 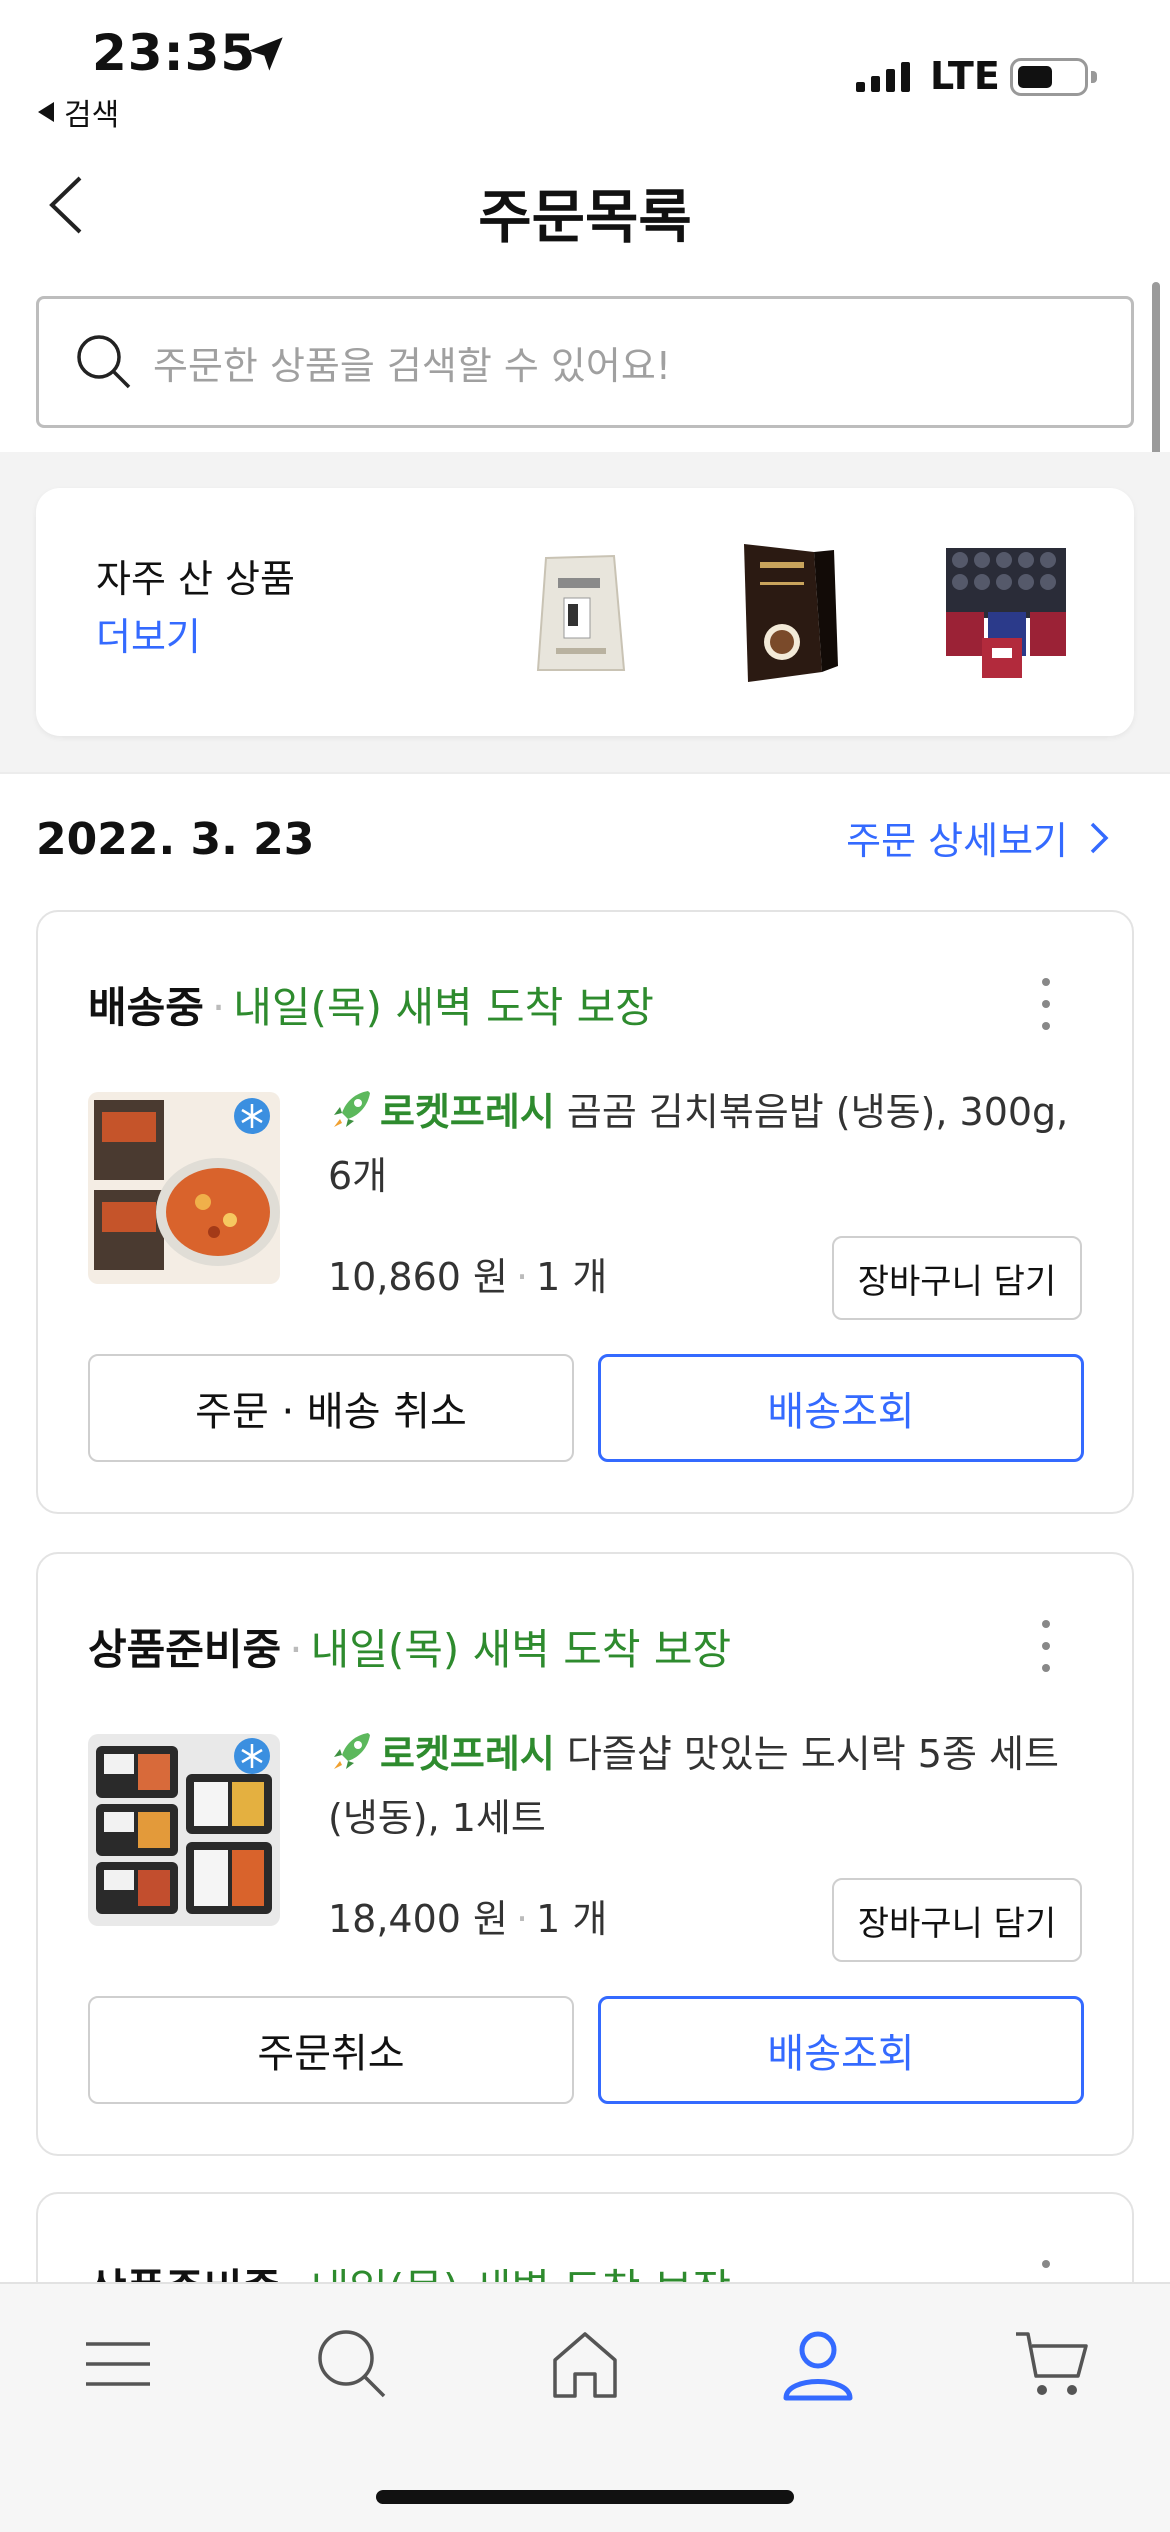 I want to click on home-indicator, so click(x=585, y=2497).